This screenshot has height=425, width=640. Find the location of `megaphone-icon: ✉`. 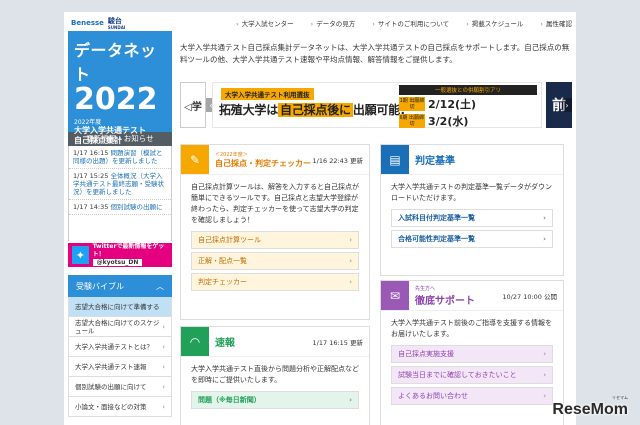

megaphone-icon: ✉ is located at coordinates (395, 295).